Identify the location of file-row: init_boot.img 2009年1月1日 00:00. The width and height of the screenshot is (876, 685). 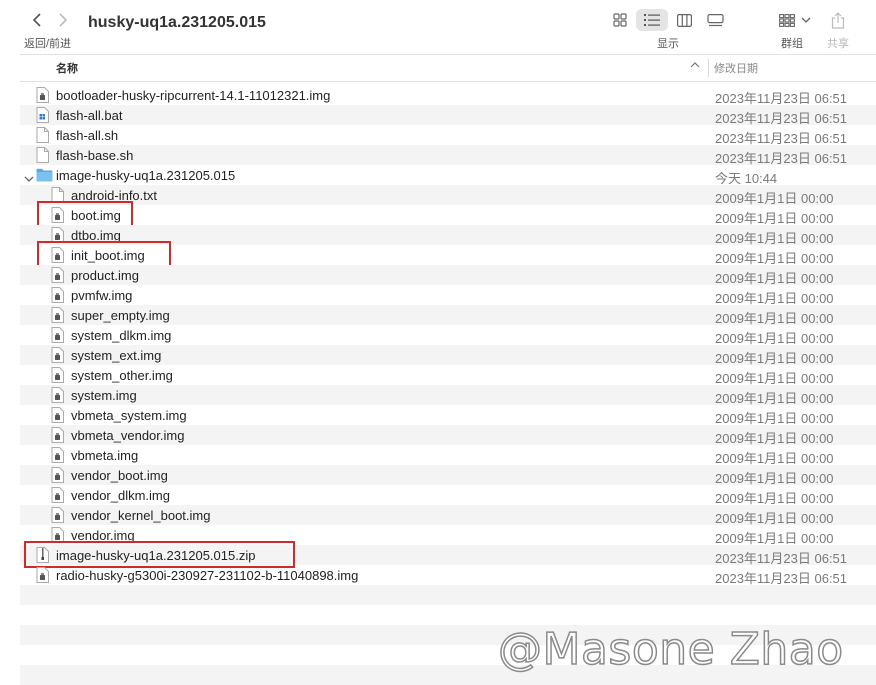
(448, 254).